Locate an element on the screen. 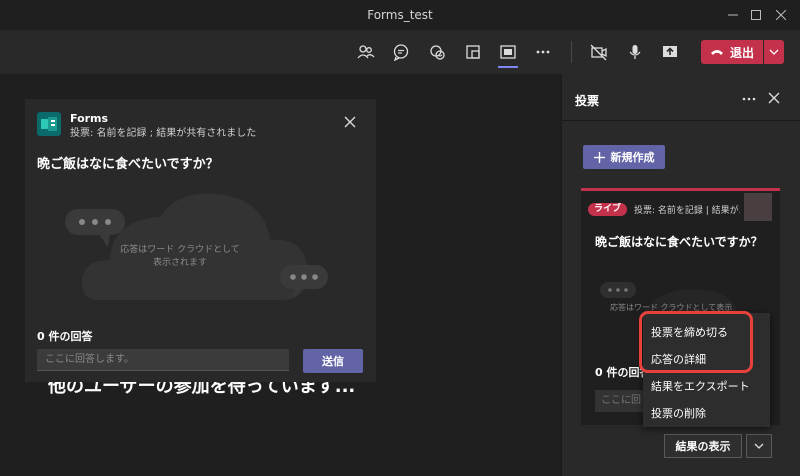  apps-icon is located at coordinates (508, 52).